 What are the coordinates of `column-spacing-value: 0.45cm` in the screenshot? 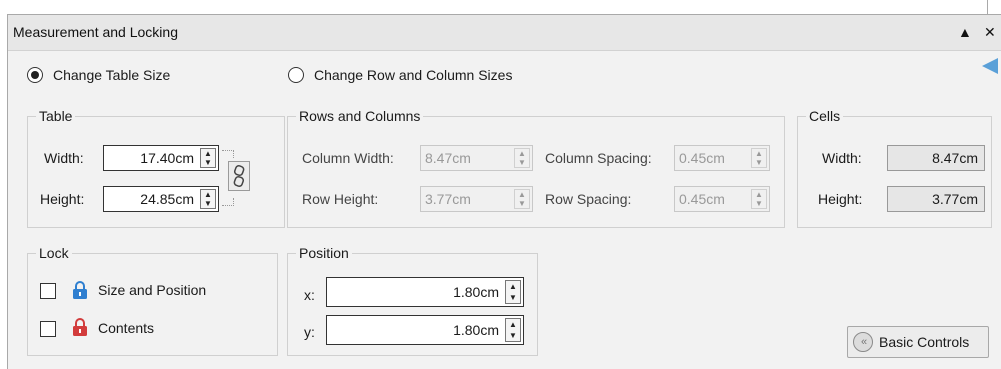 It's located at (712, 158).